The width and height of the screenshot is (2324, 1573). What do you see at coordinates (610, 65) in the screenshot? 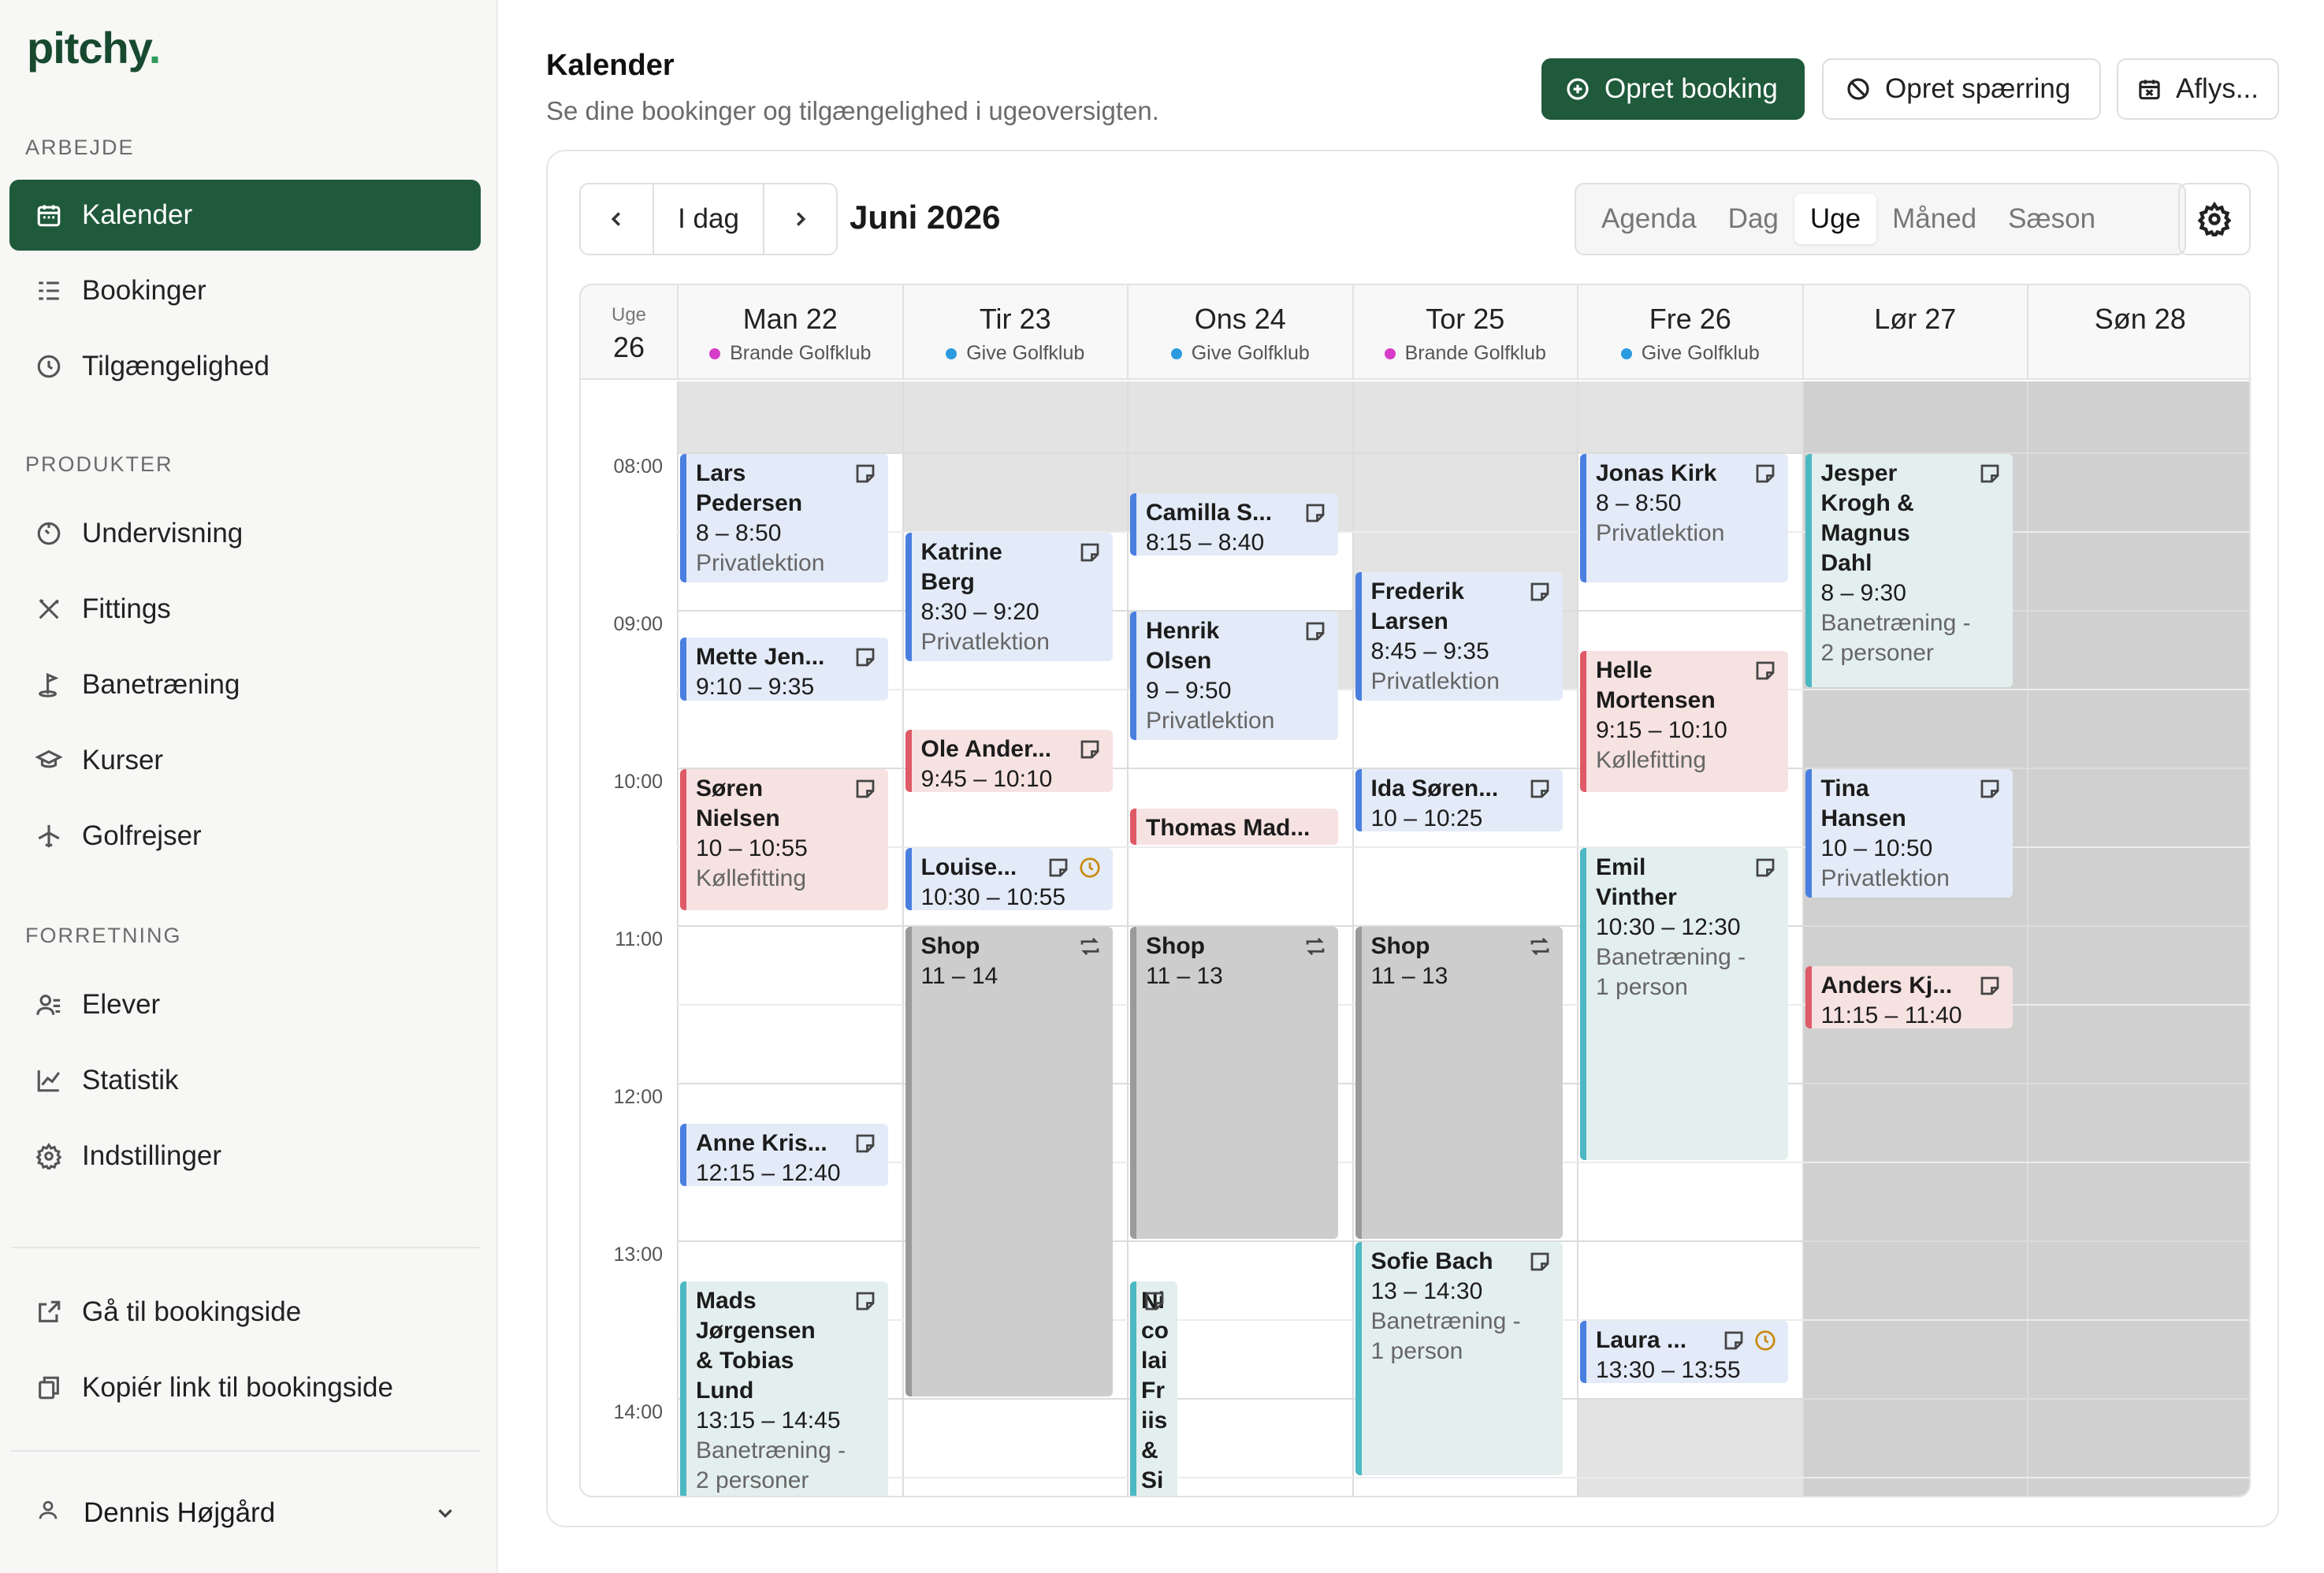
I see `page-title: Kalender` at bounding box center [610, 65].